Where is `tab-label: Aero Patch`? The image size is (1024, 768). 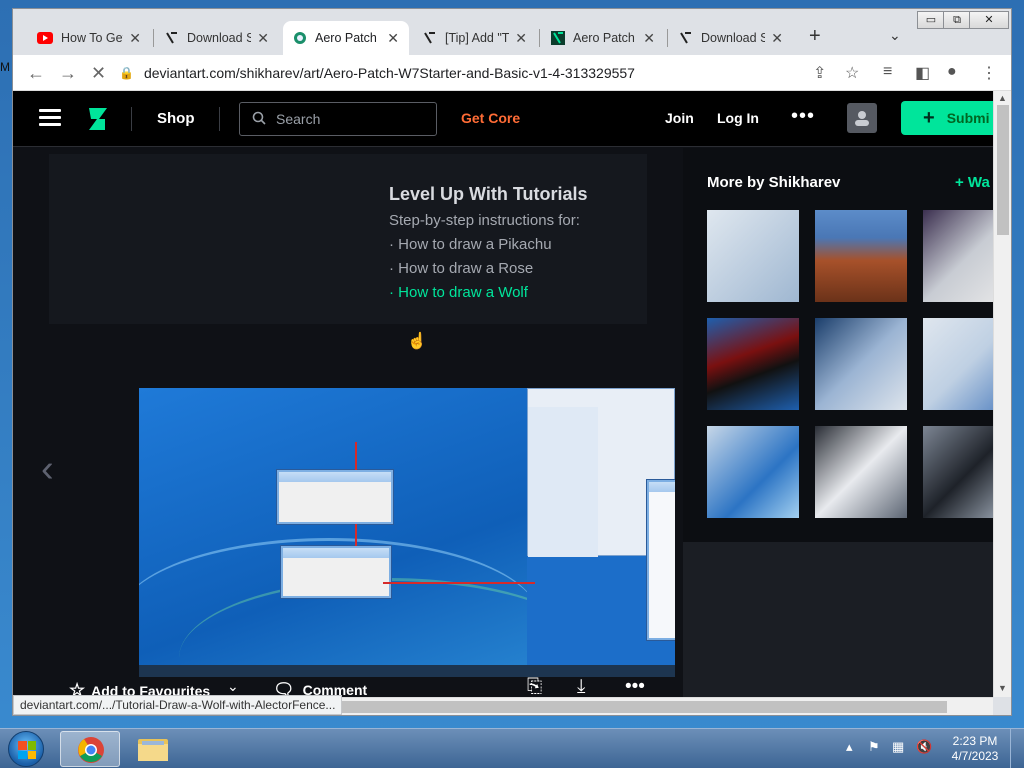
tab-label: Aero Patch is located at coordinates (604, 38).